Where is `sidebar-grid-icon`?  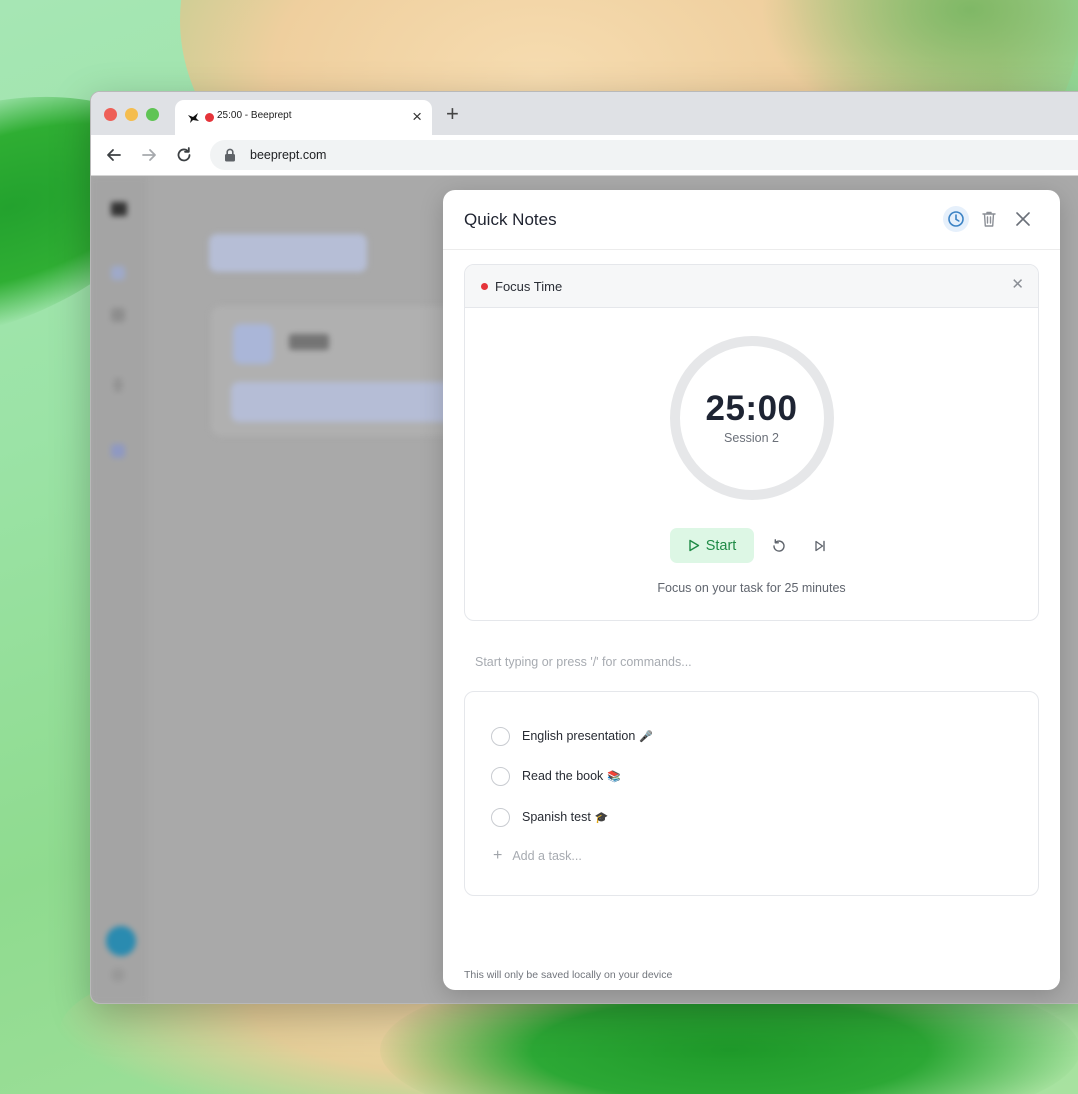 sidebar-grid-icon is located at coordinates (118, 315).